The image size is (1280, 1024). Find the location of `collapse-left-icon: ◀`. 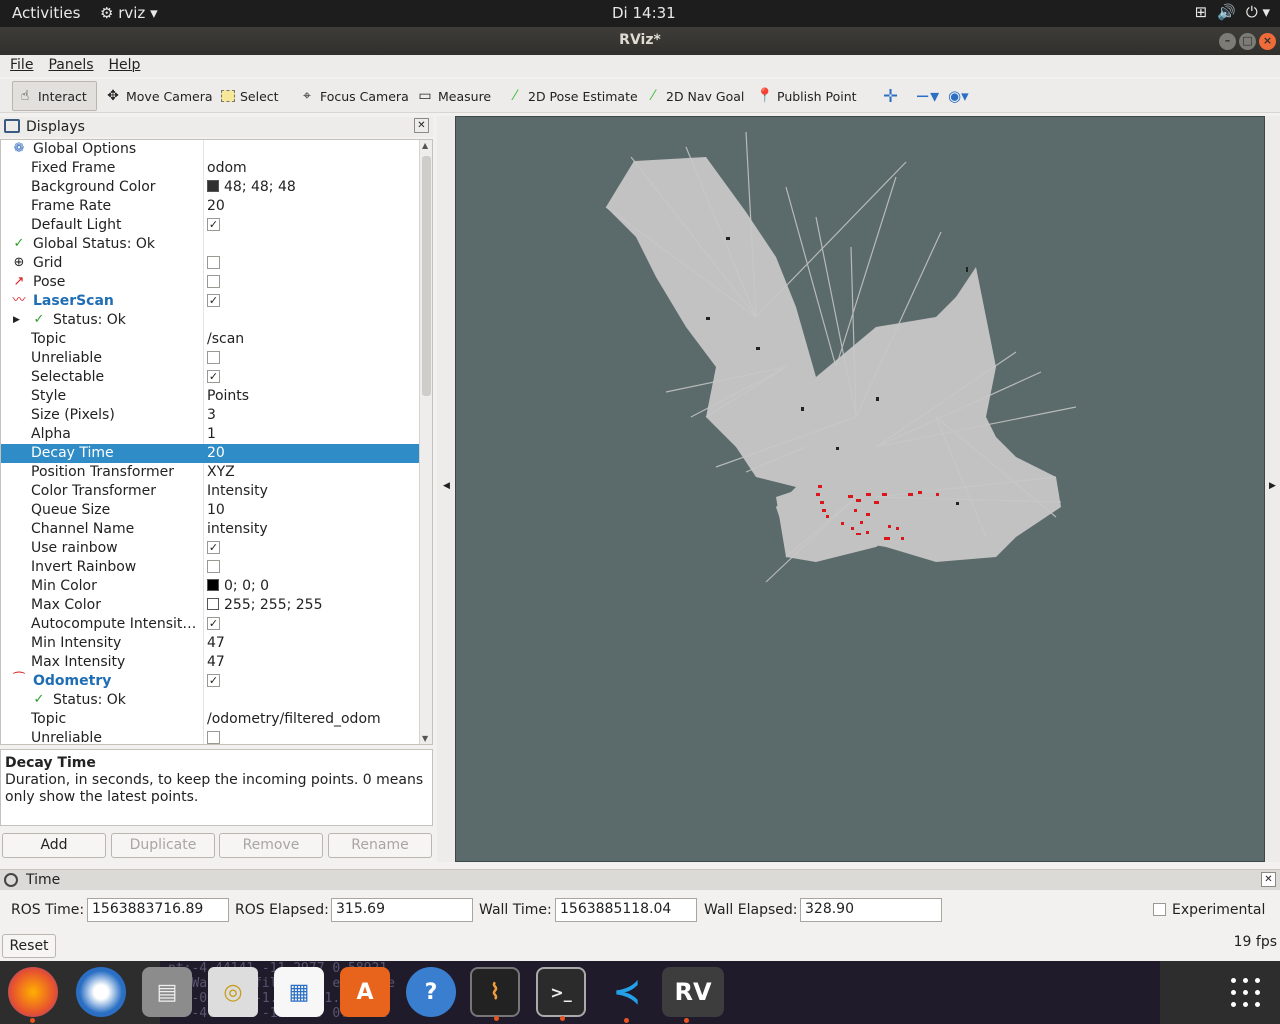

collapse-left-icon: ◀ is located at coordinates (446, 486).